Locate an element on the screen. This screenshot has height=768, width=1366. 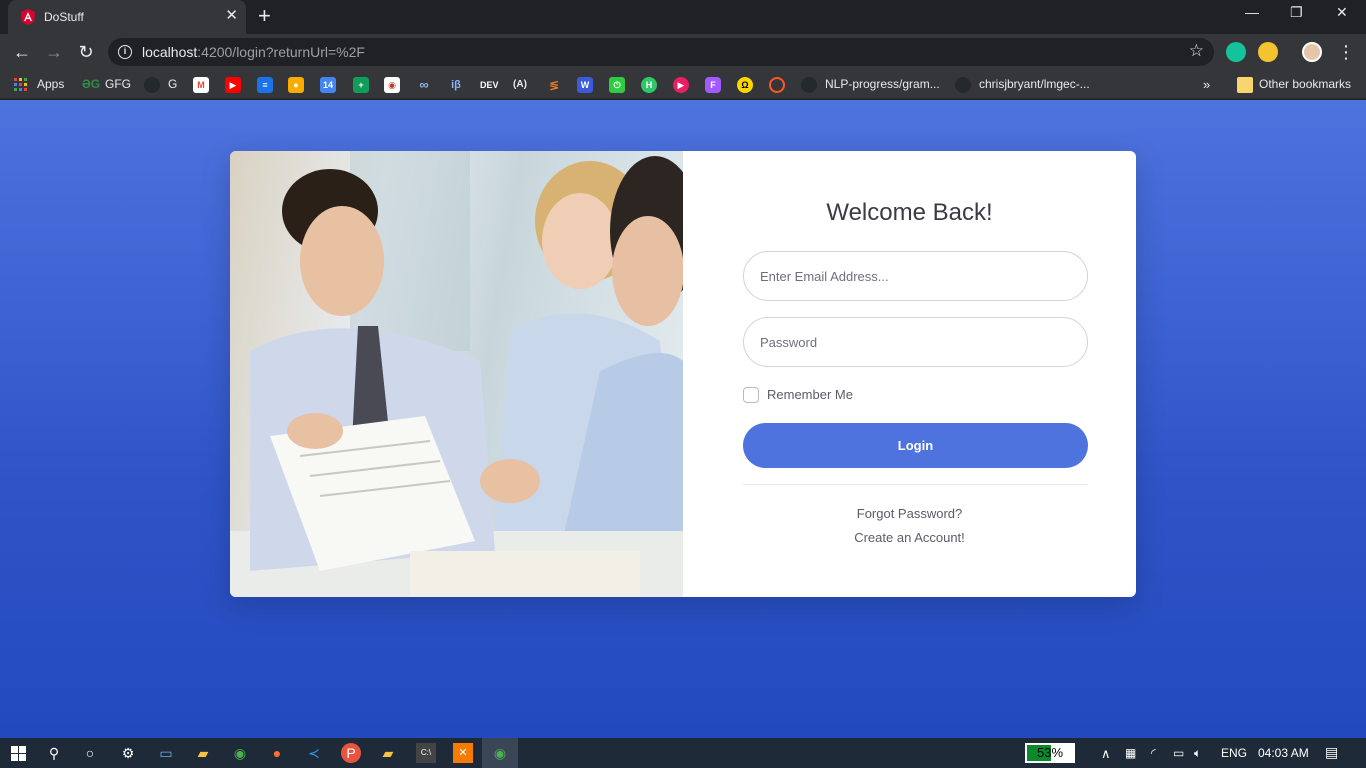
search-icon: ⚲ is located at coordinates (54, 753).